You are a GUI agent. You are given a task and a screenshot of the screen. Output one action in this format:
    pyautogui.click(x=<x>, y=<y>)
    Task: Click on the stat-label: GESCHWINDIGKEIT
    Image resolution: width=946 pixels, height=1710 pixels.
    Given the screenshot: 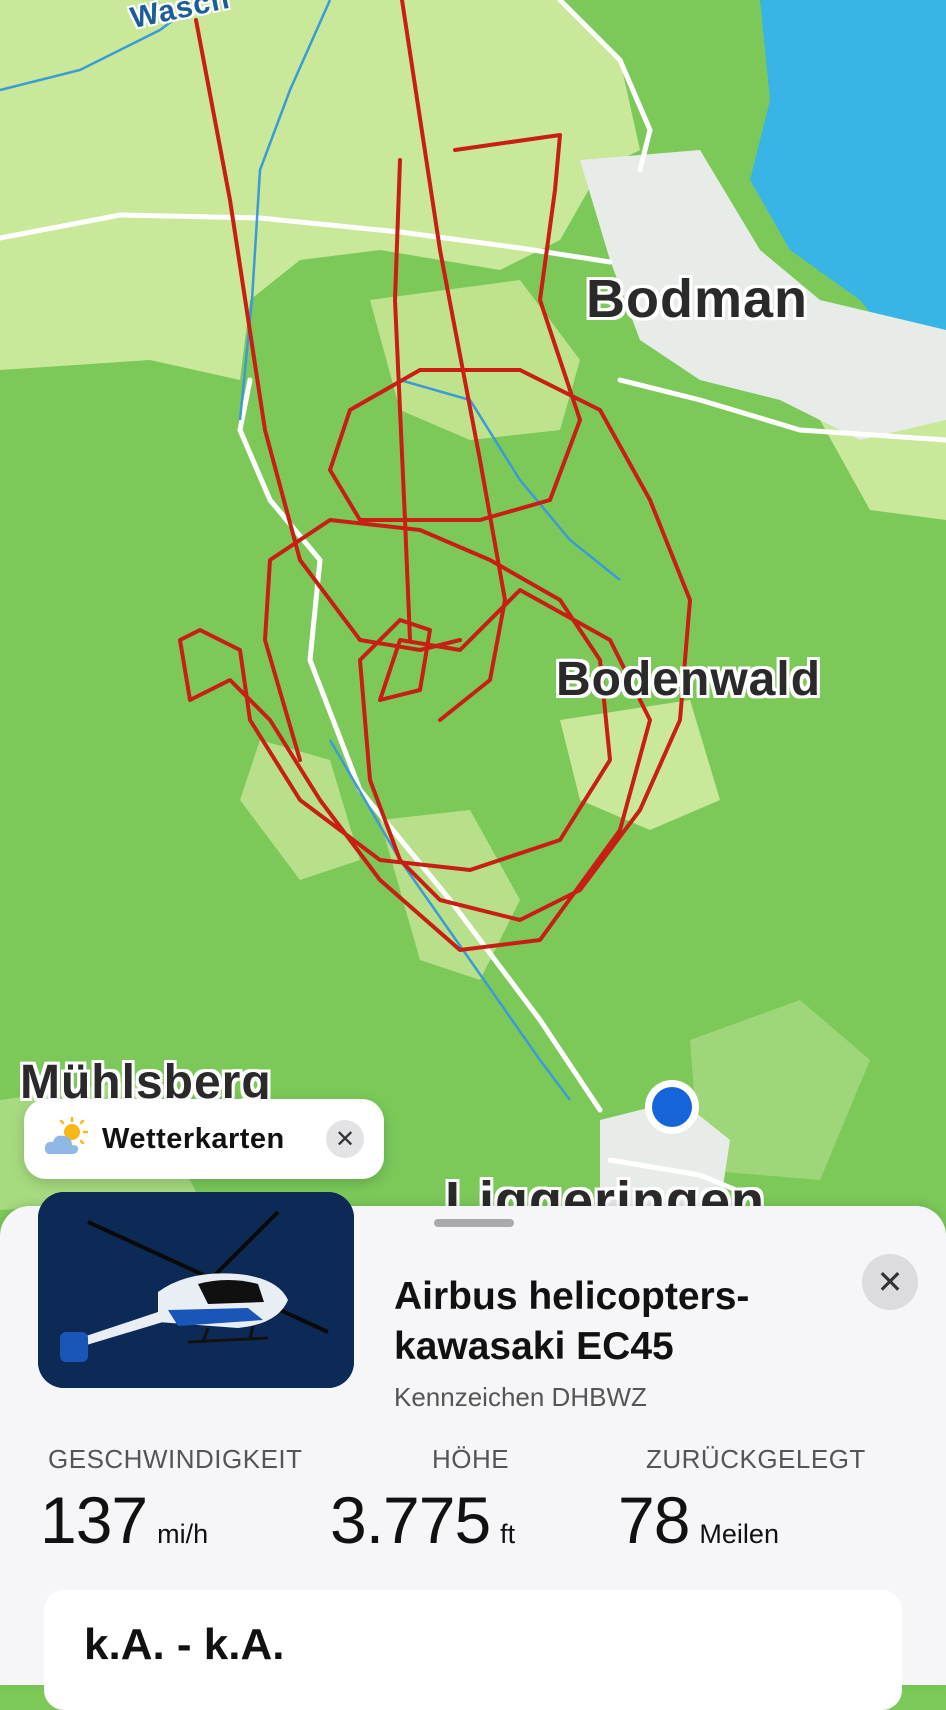 What is the action you would take?
    pyautogui.click(x=175, y=1459)
    